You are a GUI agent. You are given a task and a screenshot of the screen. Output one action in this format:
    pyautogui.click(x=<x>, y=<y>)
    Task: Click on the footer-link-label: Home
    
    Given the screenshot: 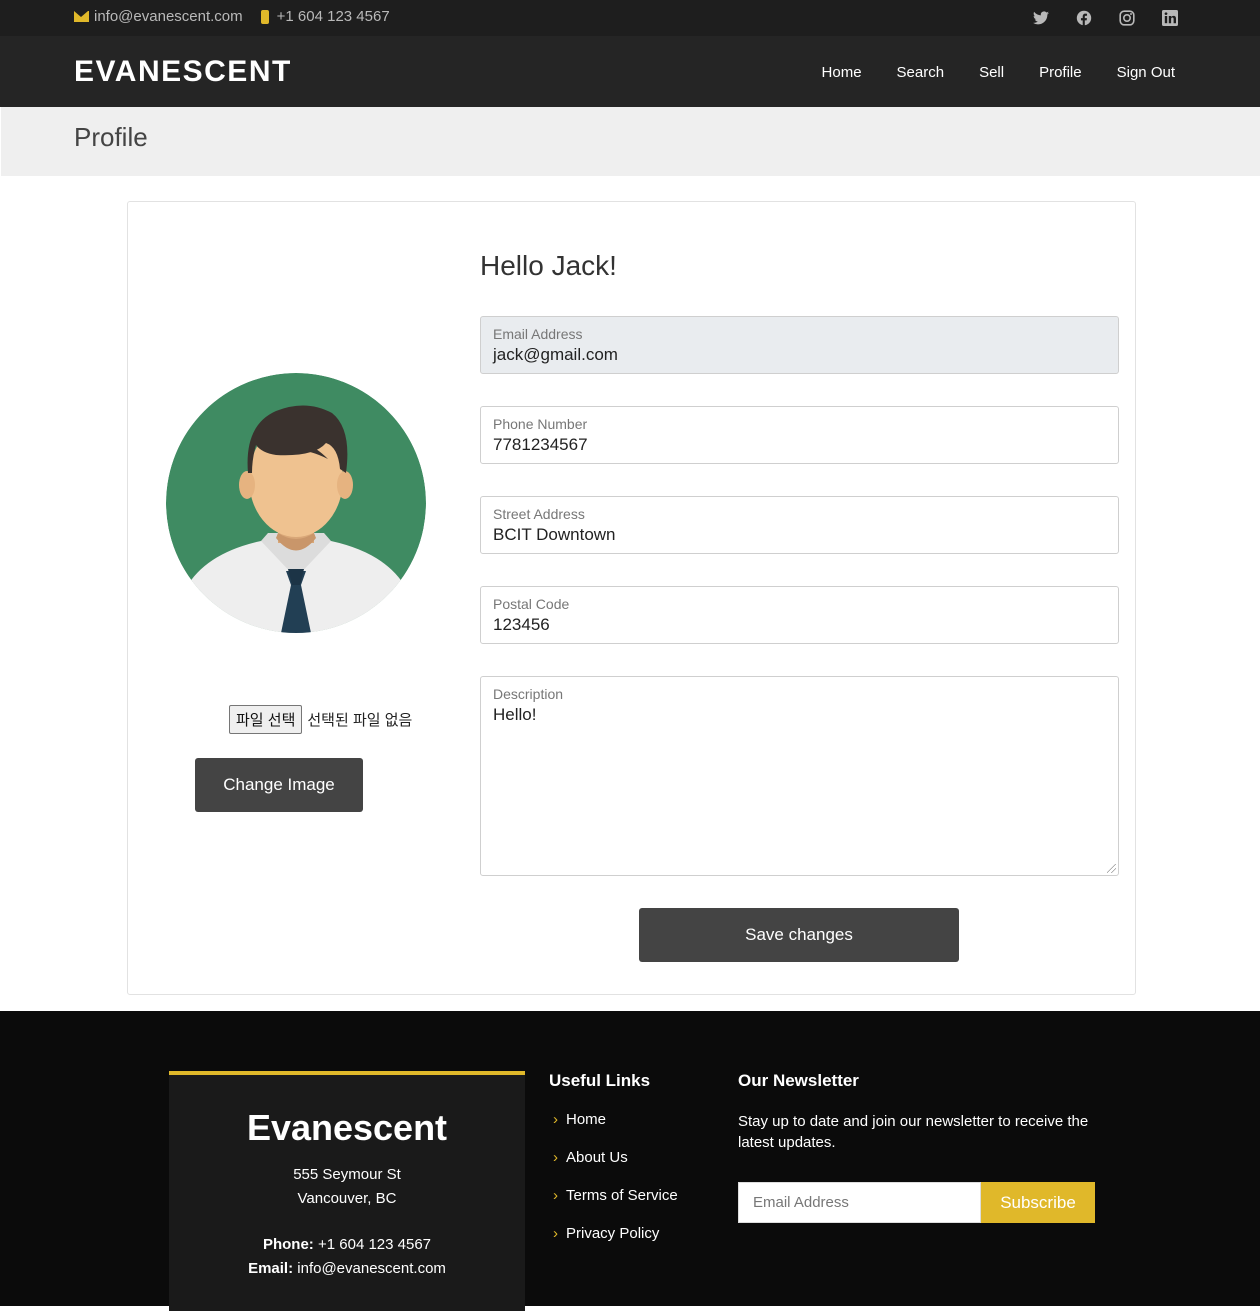 What is the action you would take?
    pyautogui.click(x=586, y=1119)
    